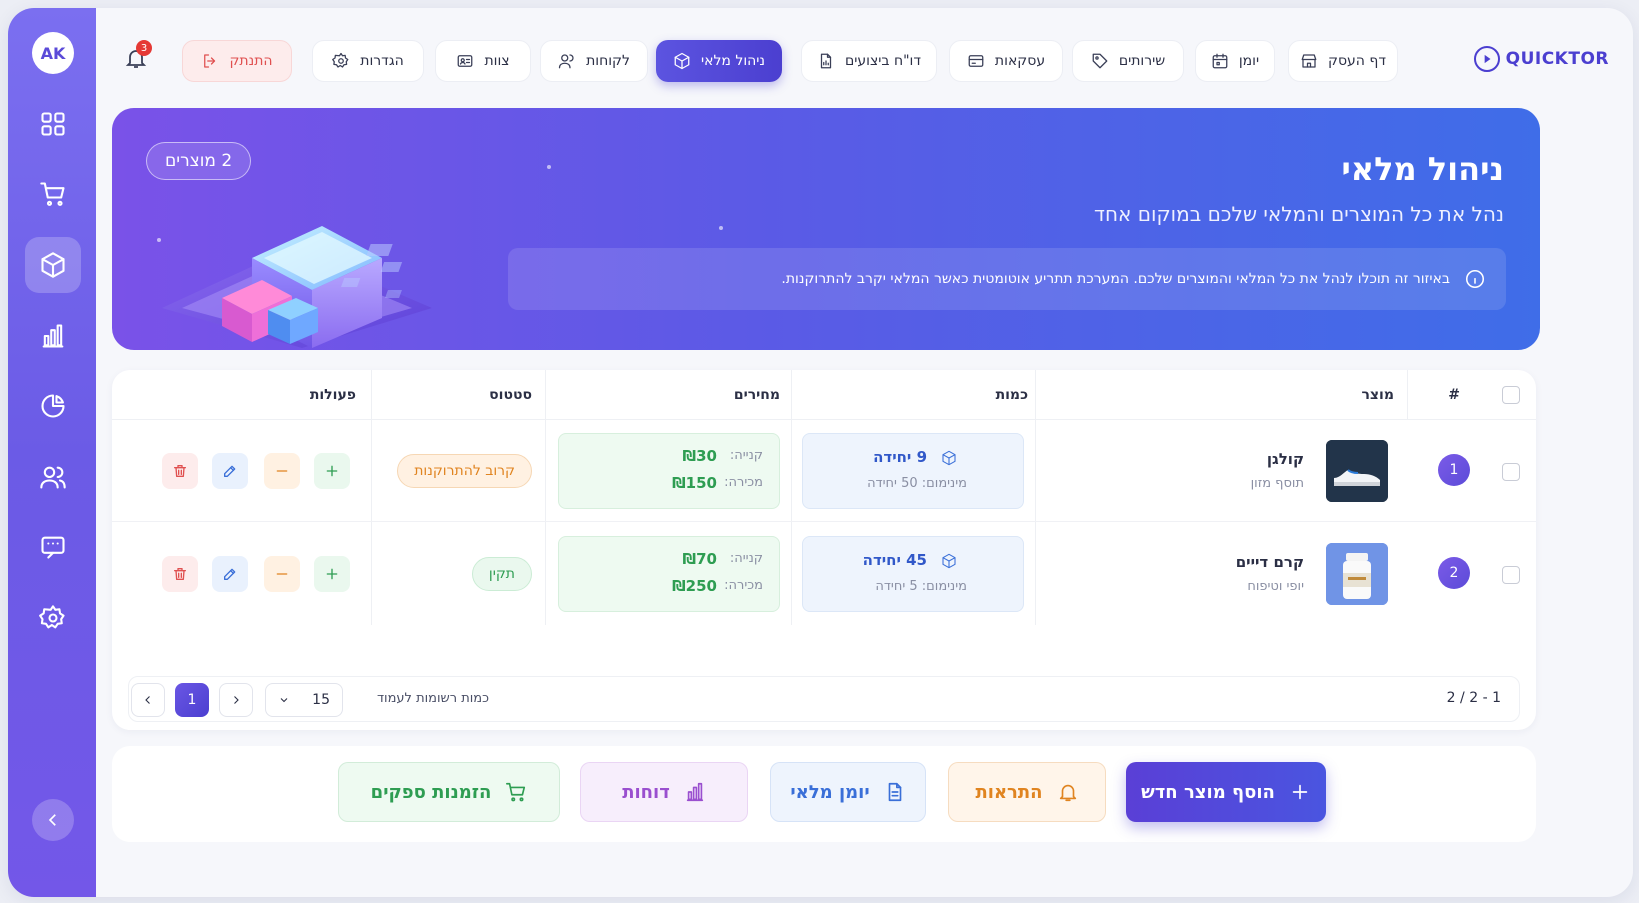 The width and height of the screenshot is (1639, 903). I want to click on chevron-down-icon, so click(284, 700).